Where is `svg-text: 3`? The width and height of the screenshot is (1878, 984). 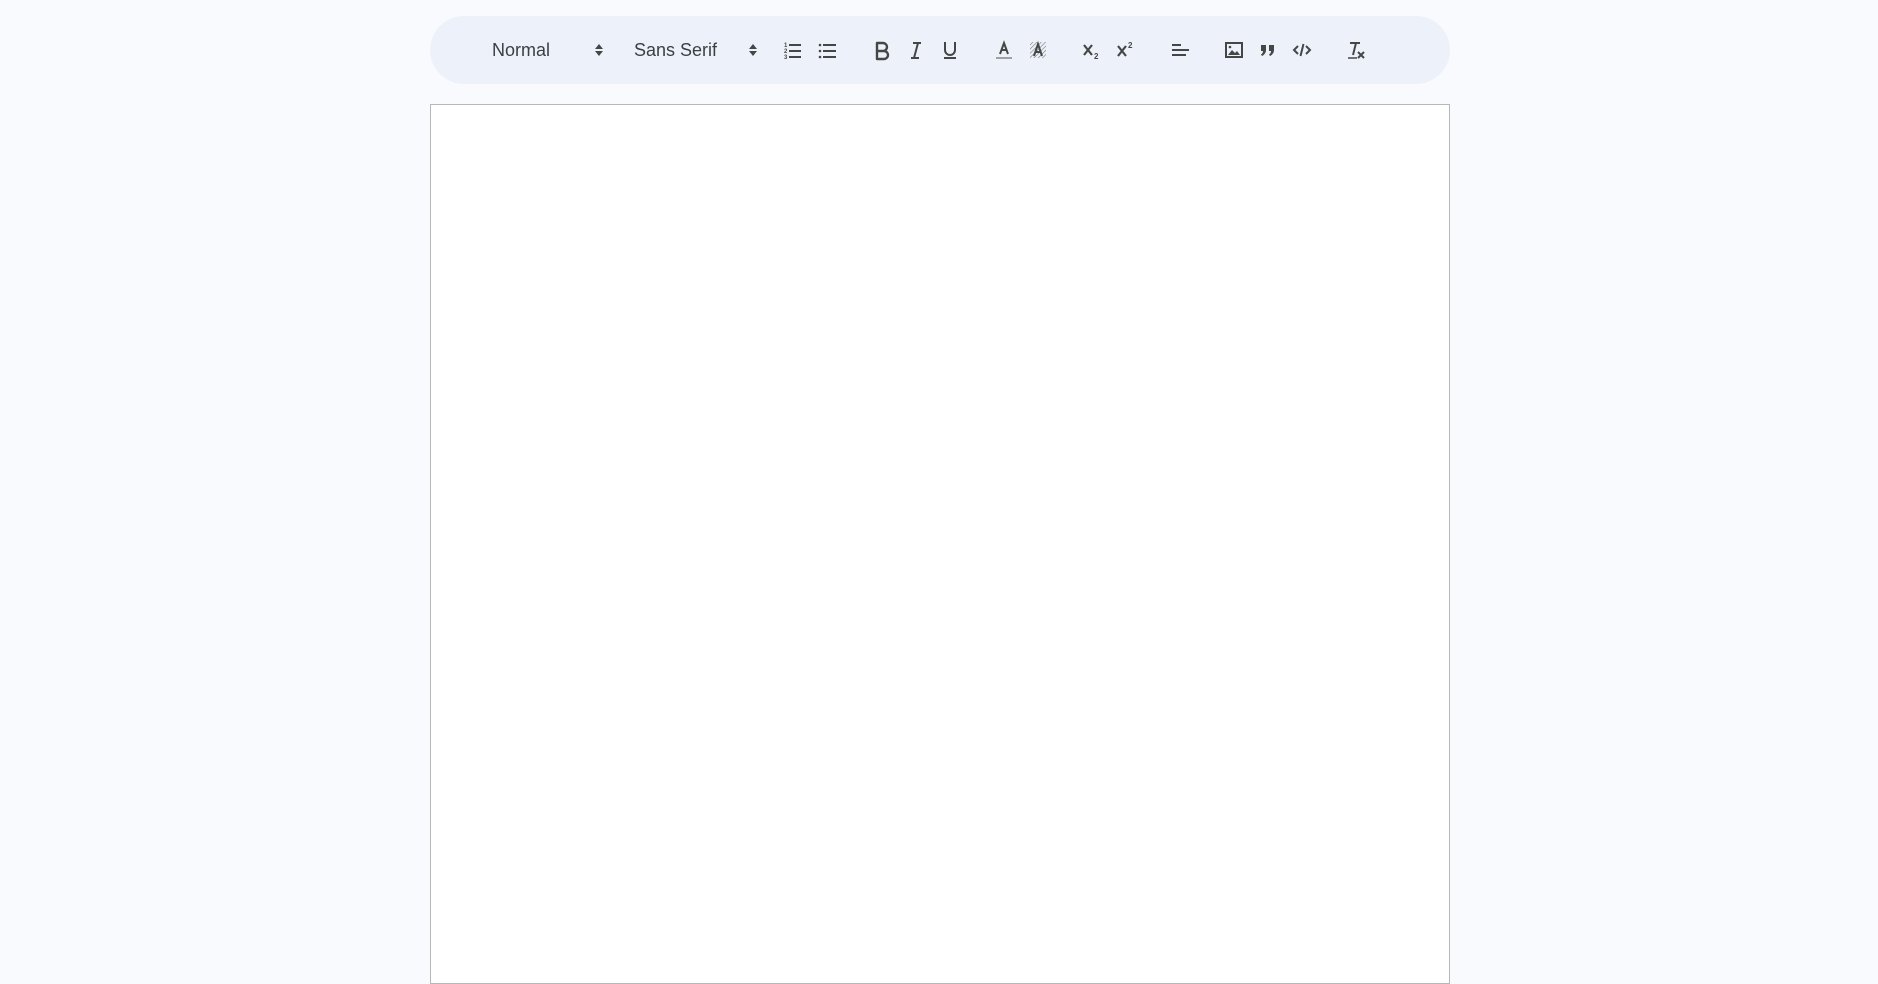 svg-text: 3 is located at coordinates (786, 58).